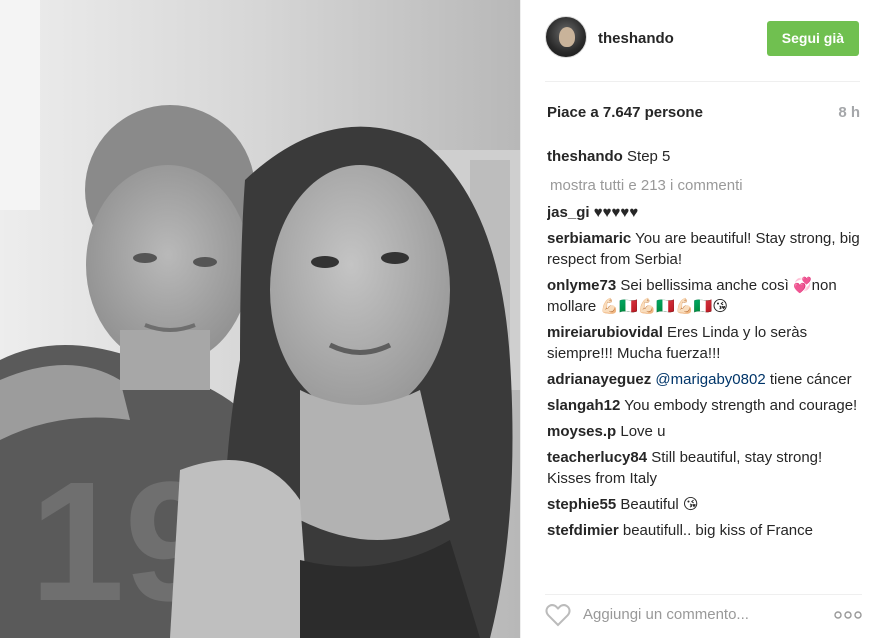 The height and width of the screenshot is (638, 873). Describe the element at coordinates (581, 285) in the screenshot. I see `comment-author: onlyme73` at that location.